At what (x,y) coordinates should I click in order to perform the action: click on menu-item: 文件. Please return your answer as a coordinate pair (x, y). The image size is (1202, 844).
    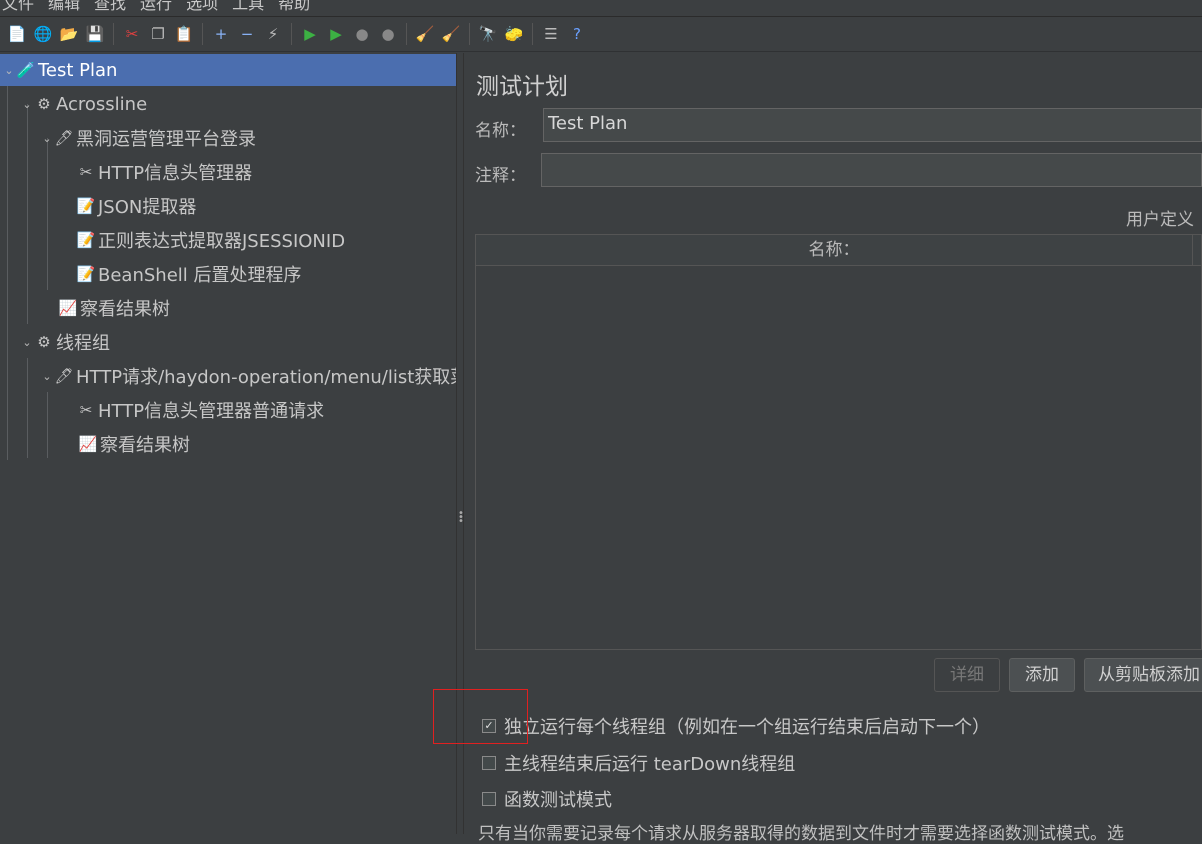
    Looking at the image, I should click on (18, 7).